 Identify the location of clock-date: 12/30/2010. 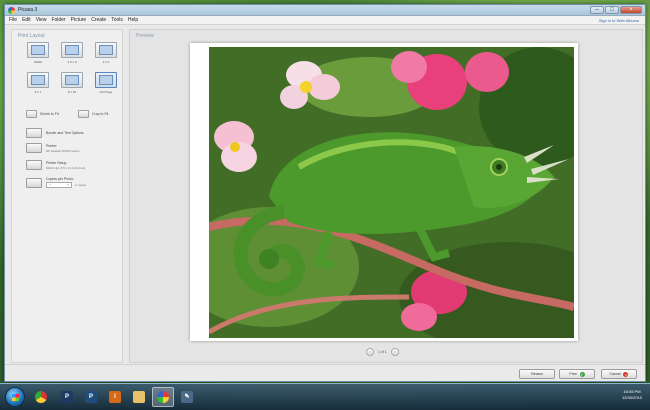
(631, 397).